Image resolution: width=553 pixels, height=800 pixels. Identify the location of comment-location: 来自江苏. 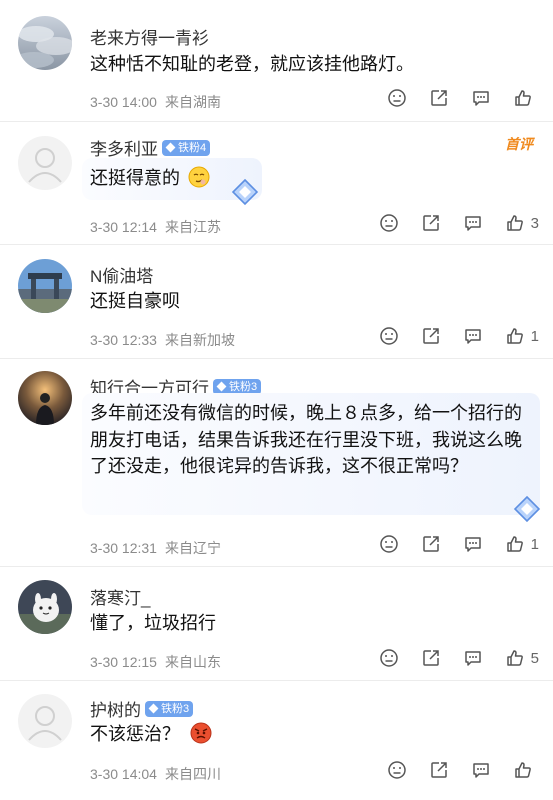
(192, 227).